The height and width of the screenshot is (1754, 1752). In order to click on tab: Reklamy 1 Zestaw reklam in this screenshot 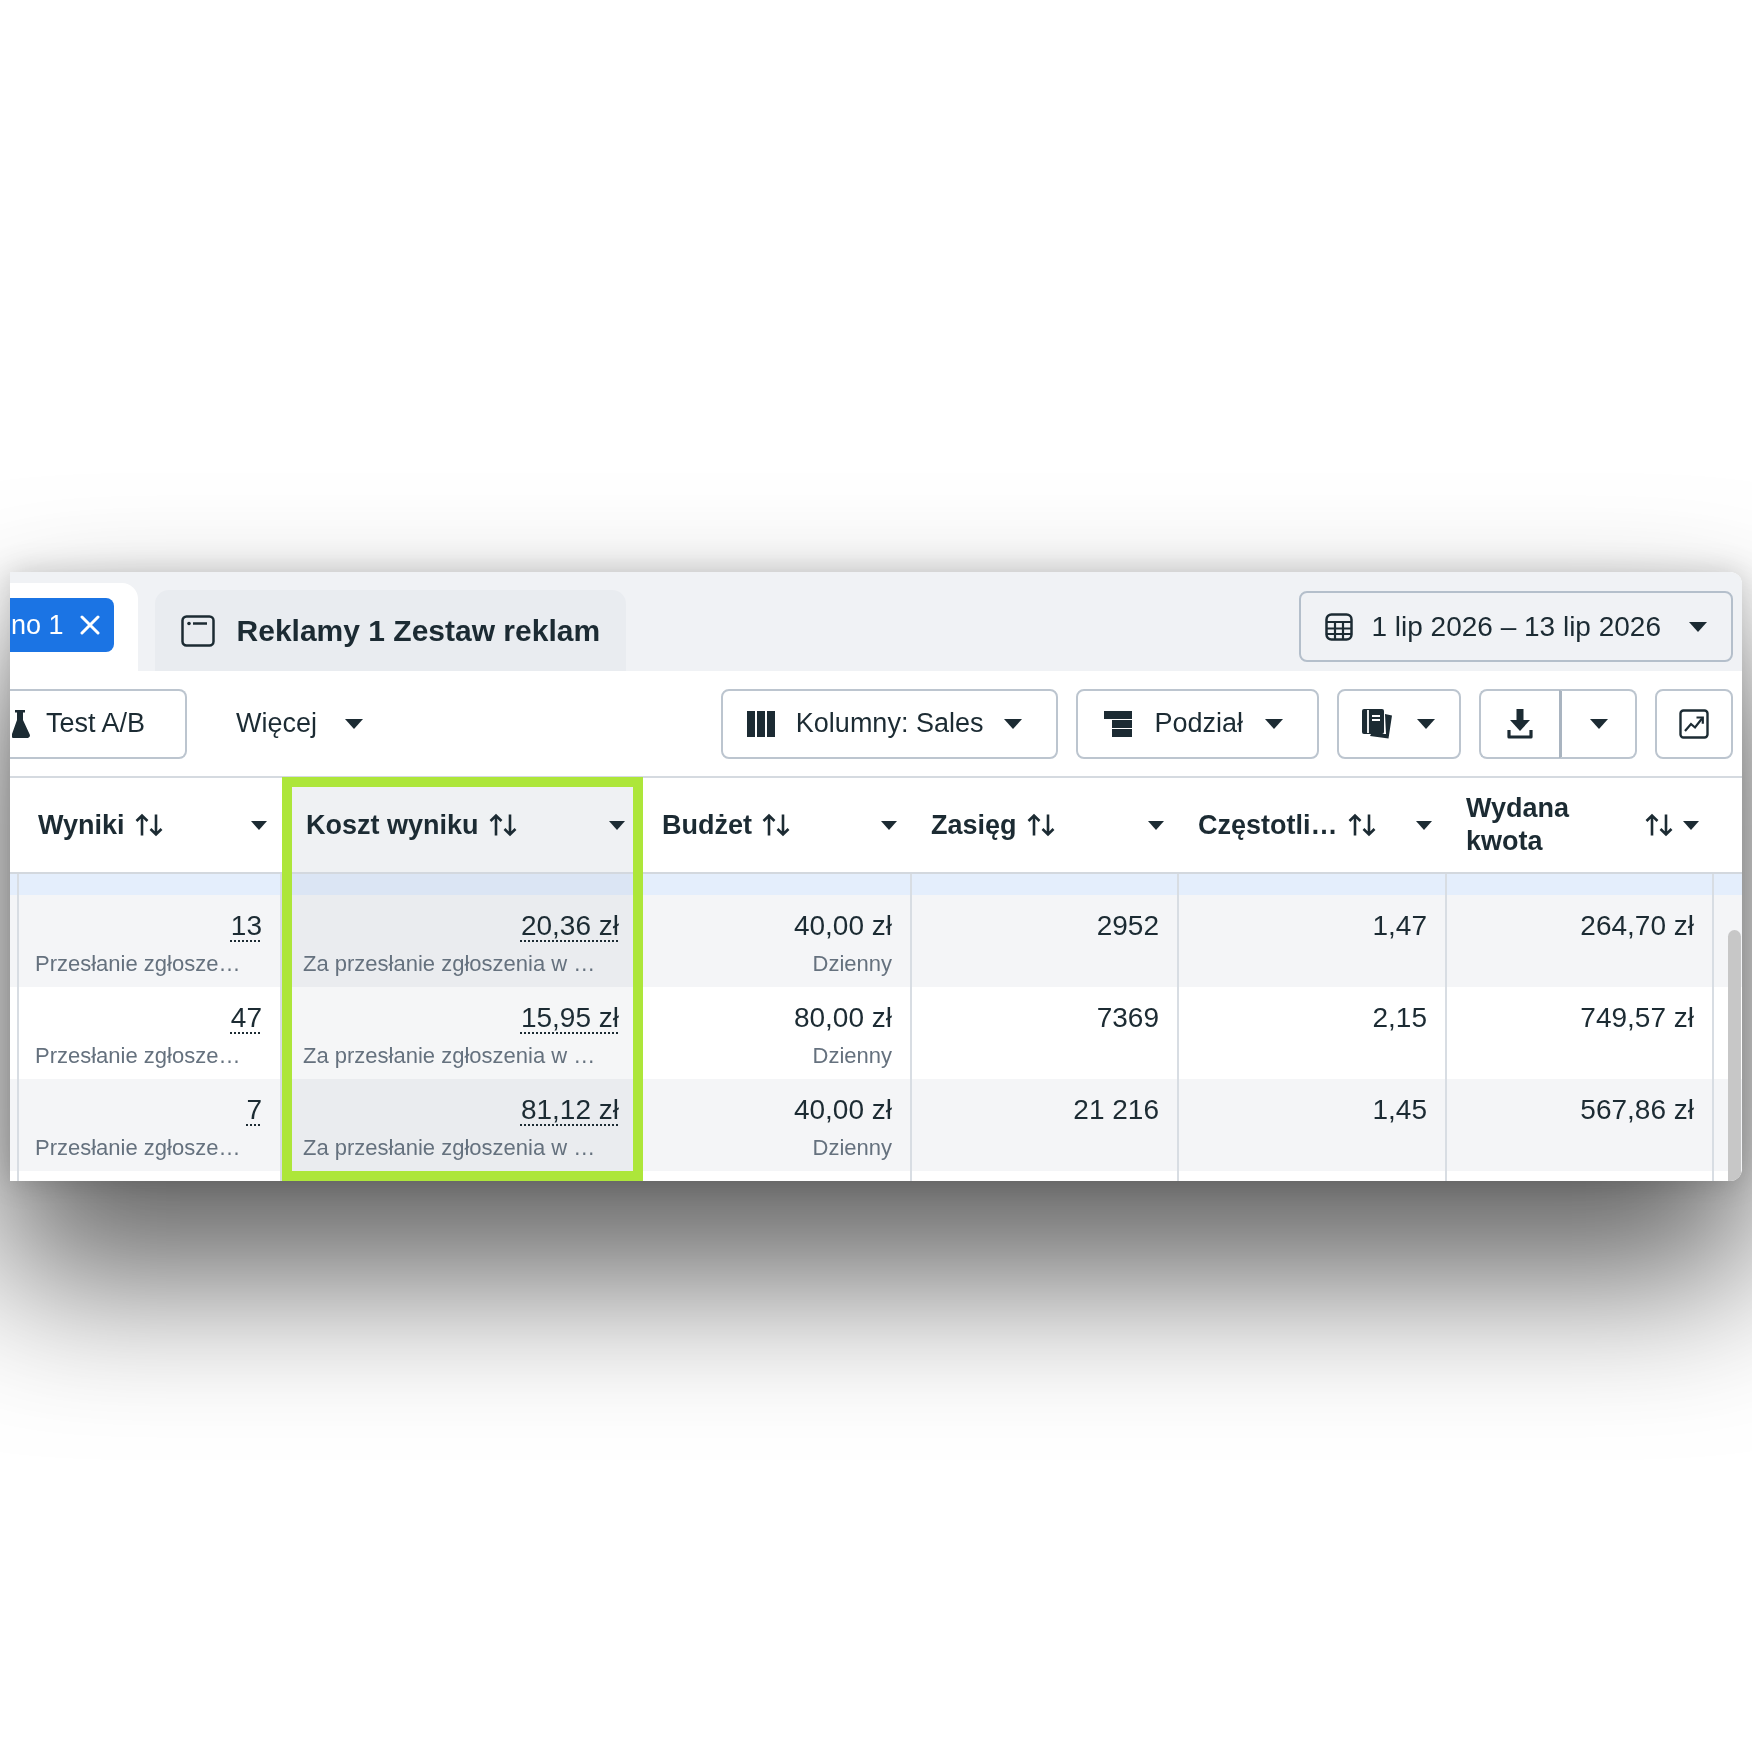, I will do `click(390, 630)`.